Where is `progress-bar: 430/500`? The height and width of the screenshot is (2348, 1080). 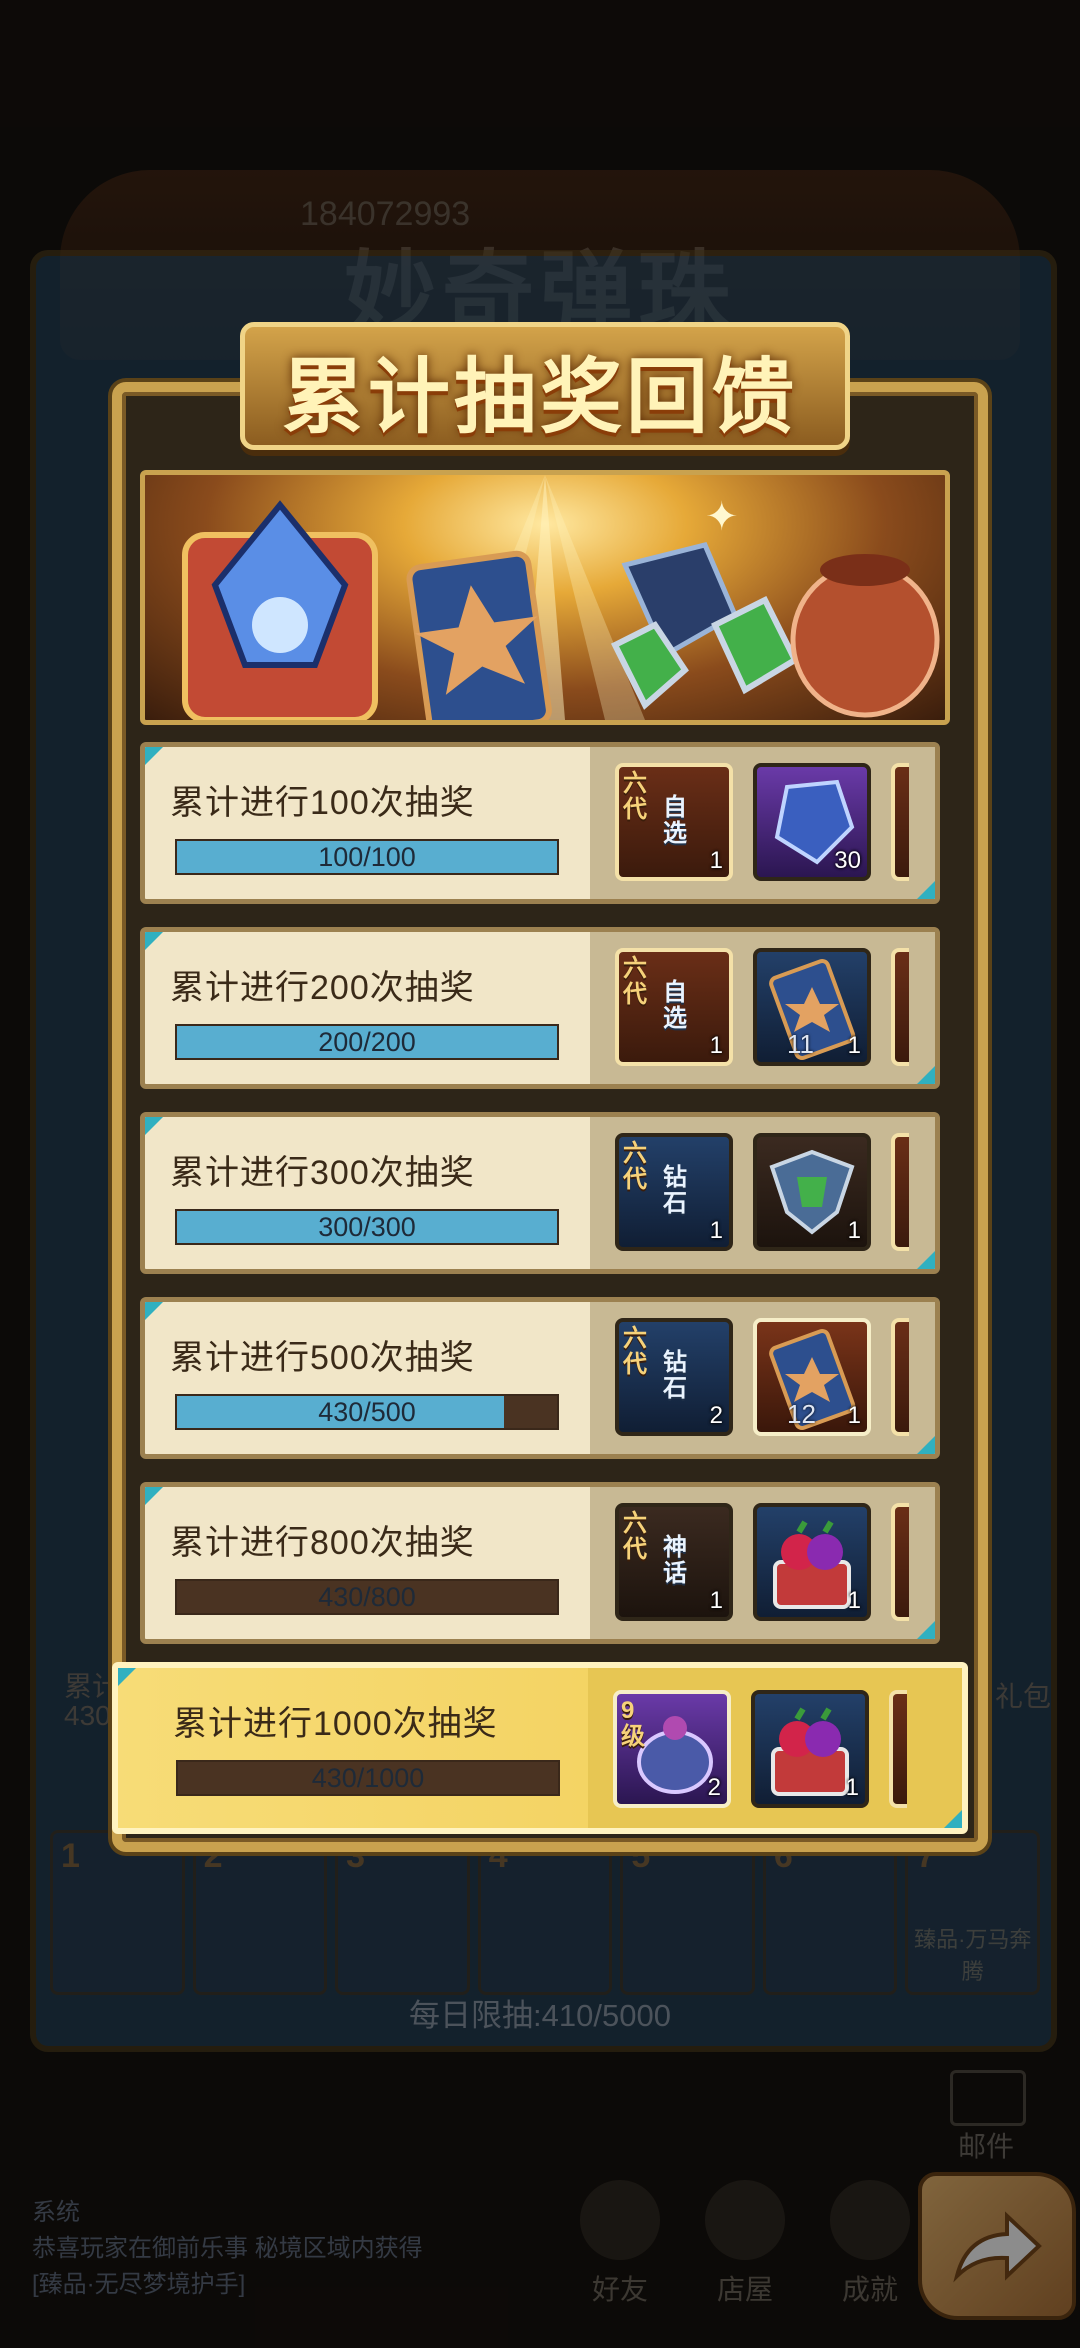 progress-bar: 430/500 is located at coordinates (367, 1412).